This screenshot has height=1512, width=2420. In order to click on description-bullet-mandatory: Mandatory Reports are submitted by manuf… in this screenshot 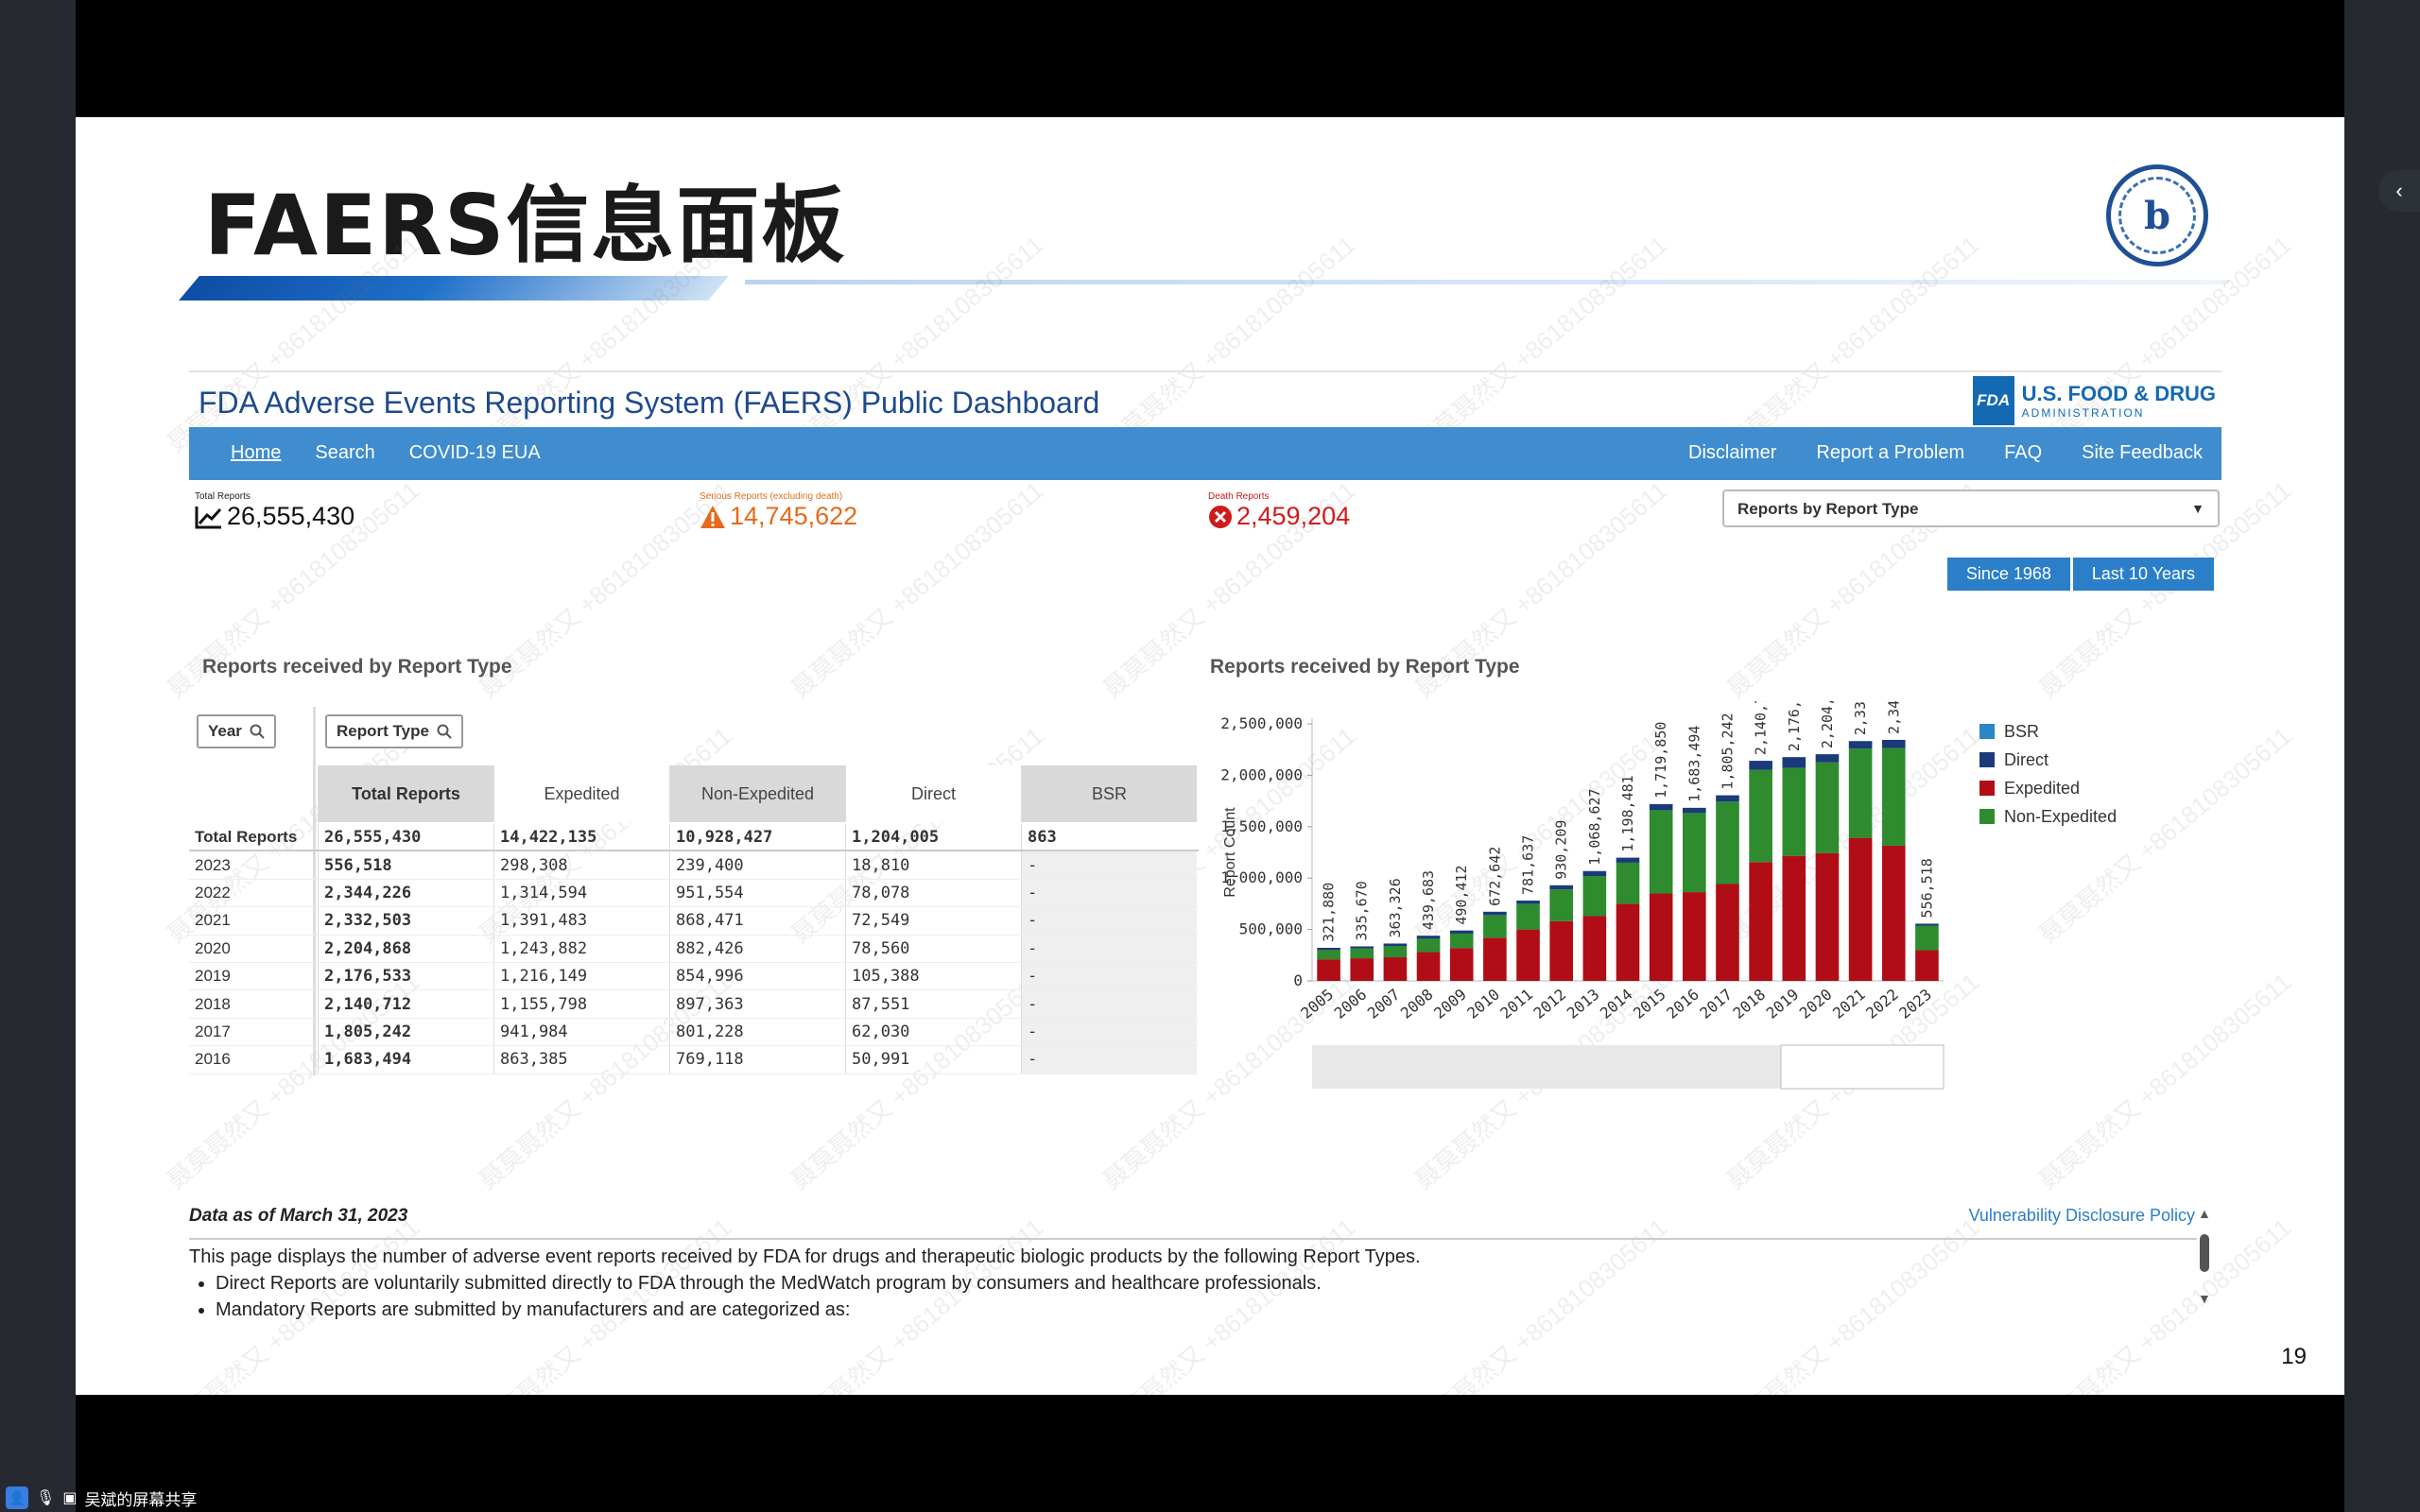, I will do `click(818, 1310)`.